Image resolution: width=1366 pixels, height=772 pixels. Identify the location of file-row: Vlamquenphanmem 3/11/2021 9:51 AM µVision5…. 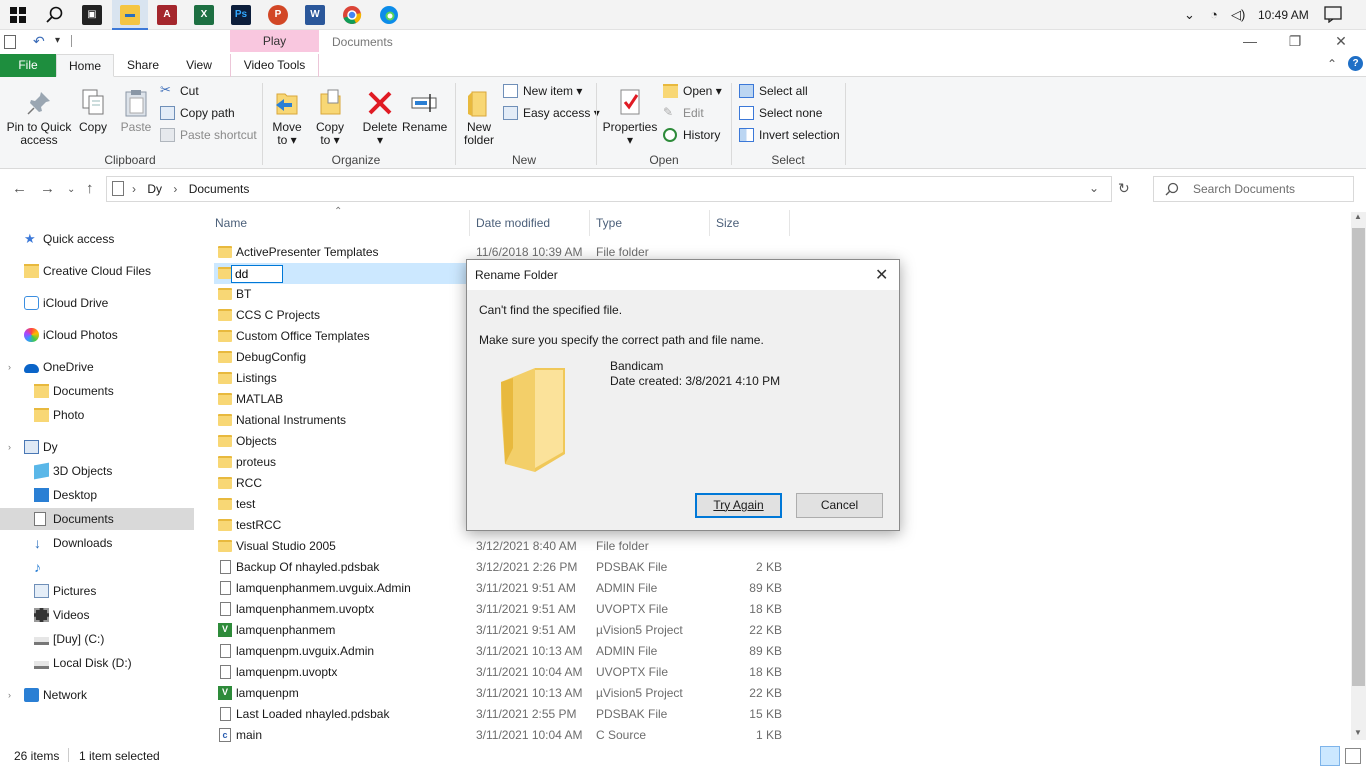
(501, 630).